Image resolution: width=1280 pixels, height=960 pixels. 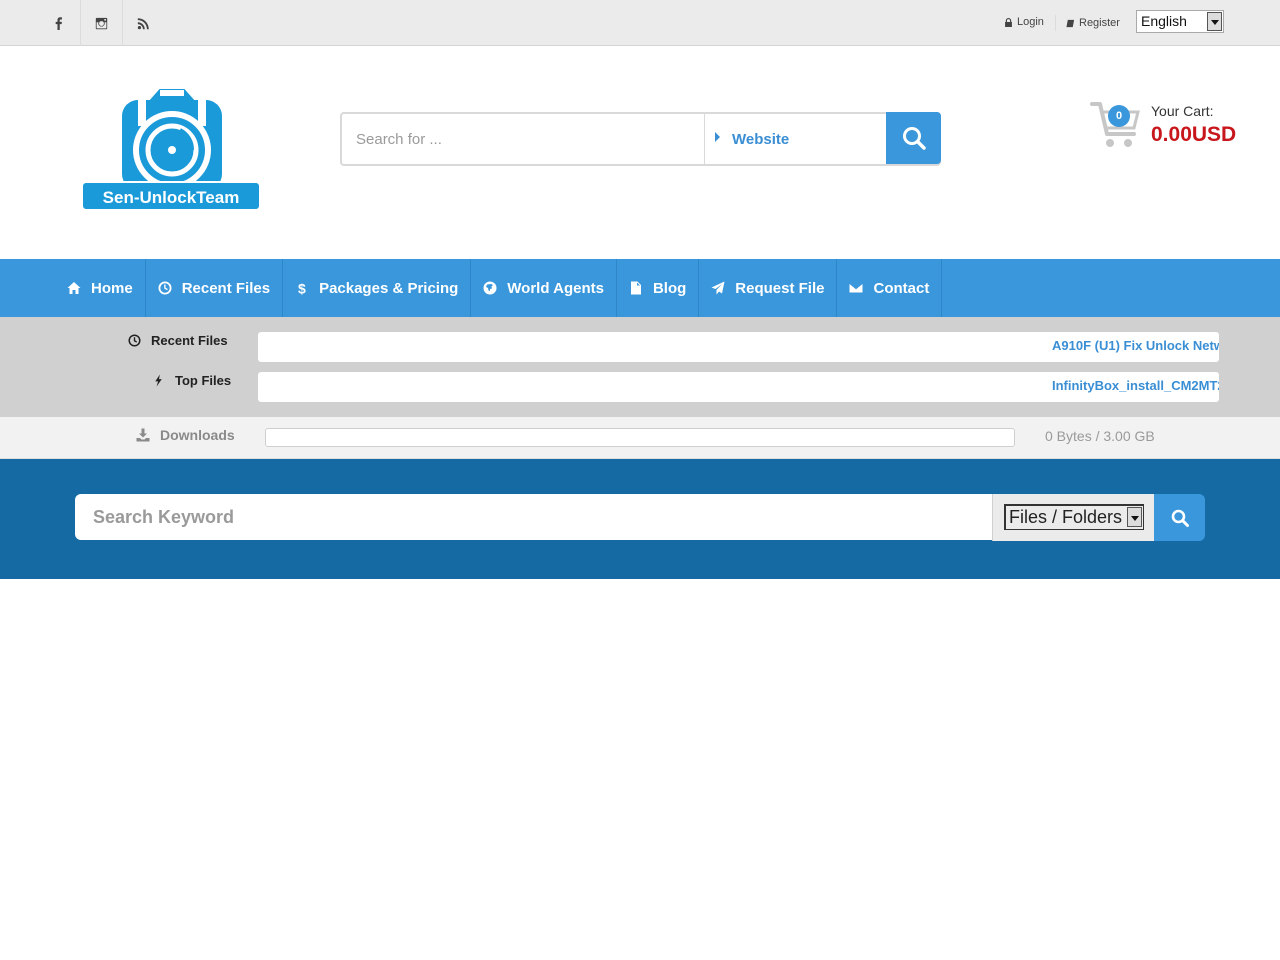 What do you see at coordinates (74, 288) in the screenshot?
I see `home-icon` at bounding box center [74, 288].